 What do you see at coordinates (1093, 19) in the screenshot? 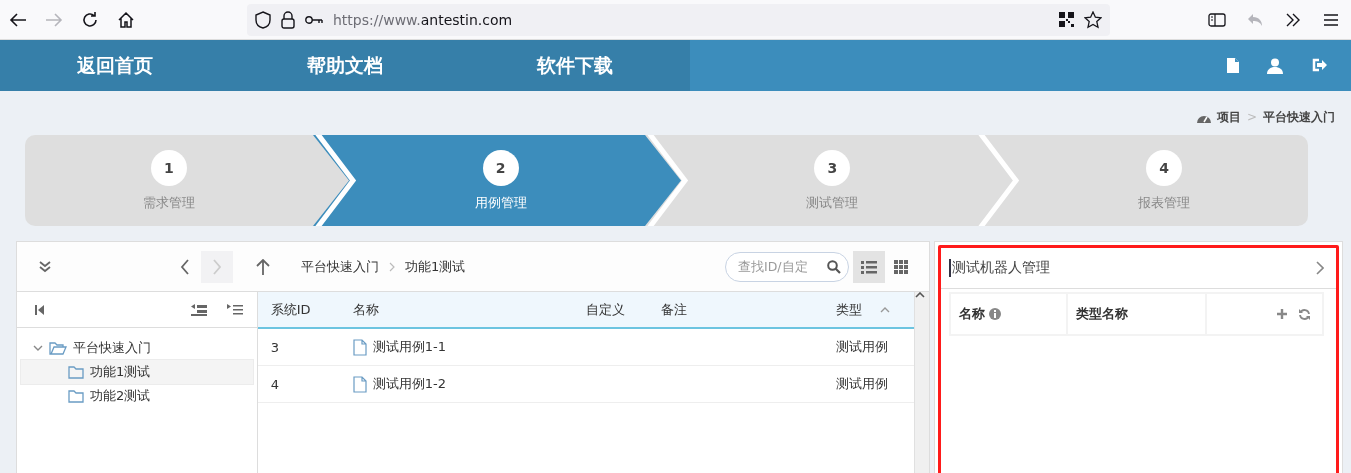
I see `star-icon` at bounding box center [1093, 19].